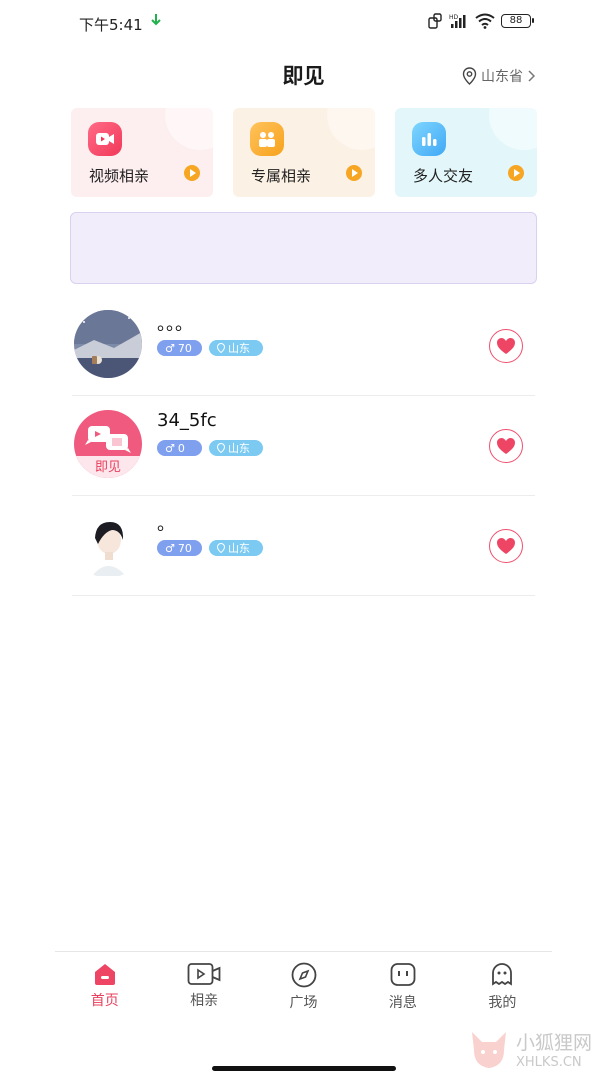 The height and width of the screenshot is (1080, 607). What do you see at coordinates (303, 346) in the screenshot?
I see `list-item: 。。。 ♂ 70 山东` at bounding box center [303, 346].